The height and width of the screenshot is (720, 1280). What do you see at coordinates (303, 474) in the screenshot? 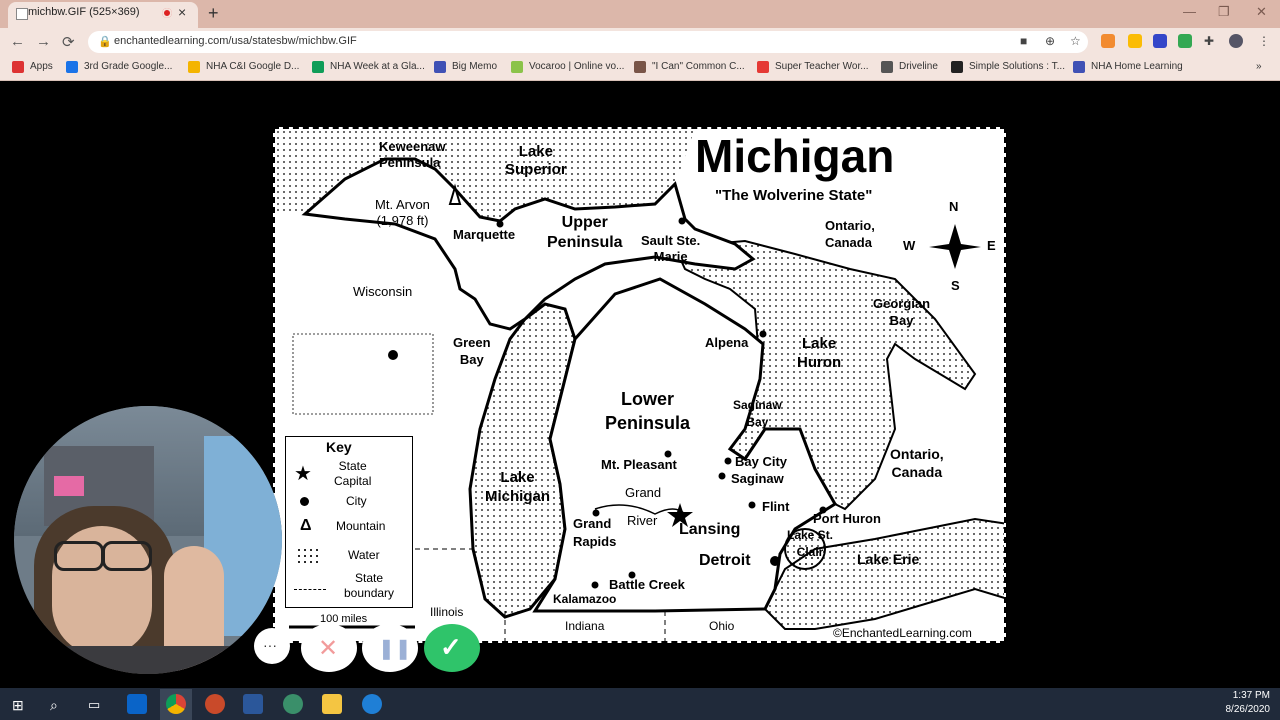
I see `star-icon: ★` at bounding box center [303, 474].